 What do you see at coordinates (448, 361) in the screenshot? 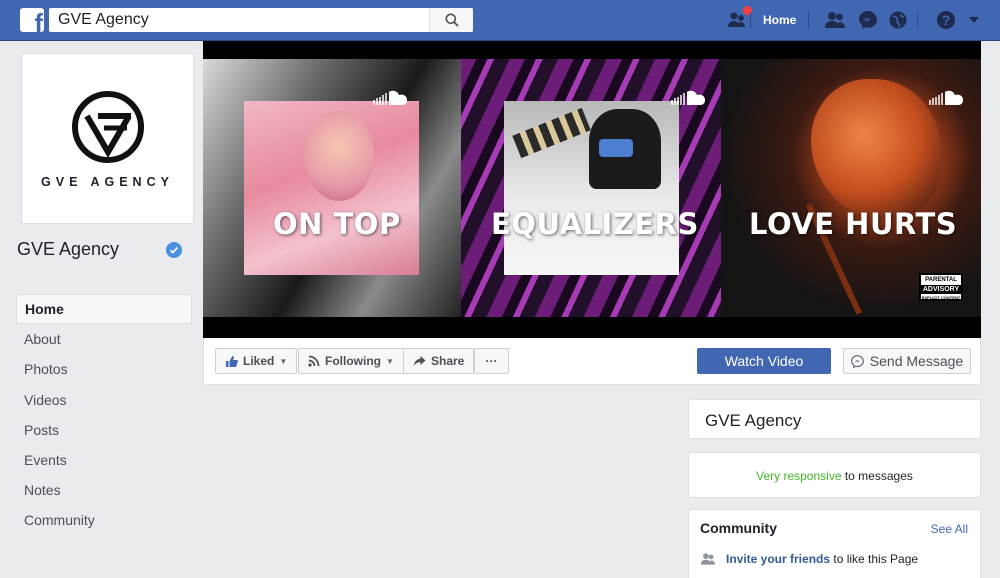
I see `share-label: Share` at bounding box center [448, 361].